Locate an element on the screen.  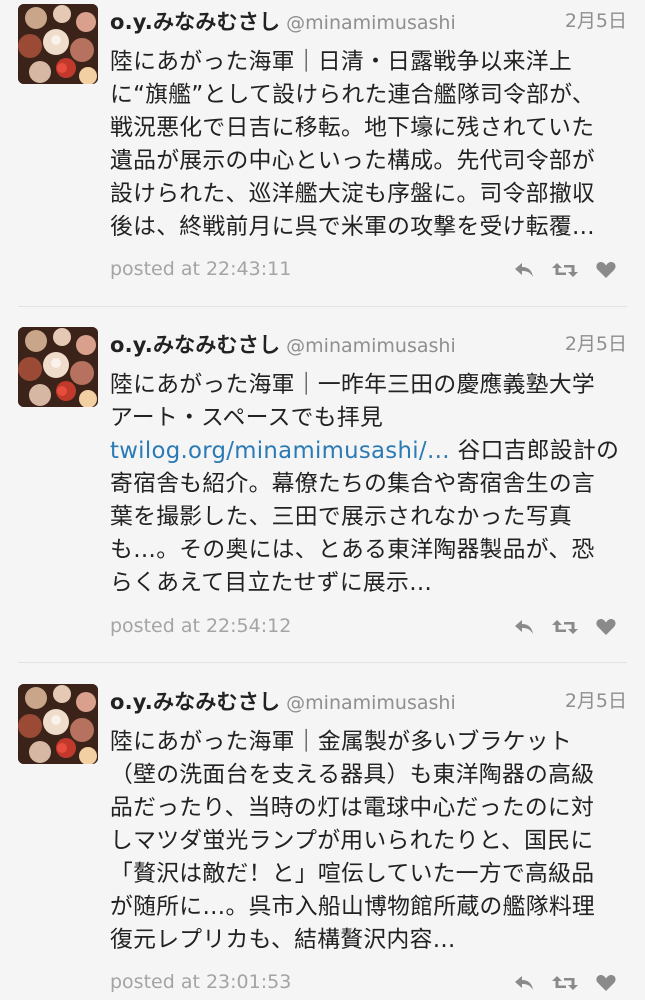
tweet-footer: posted at 22:54:12 is located at coordinates (363, 630).